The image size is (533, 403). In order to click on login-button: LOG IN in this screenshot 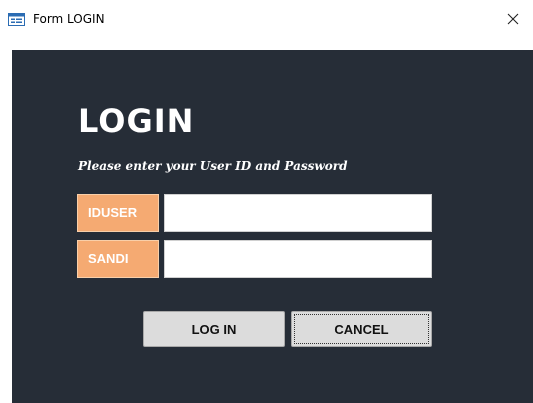, I will do `click(214, 329)`.